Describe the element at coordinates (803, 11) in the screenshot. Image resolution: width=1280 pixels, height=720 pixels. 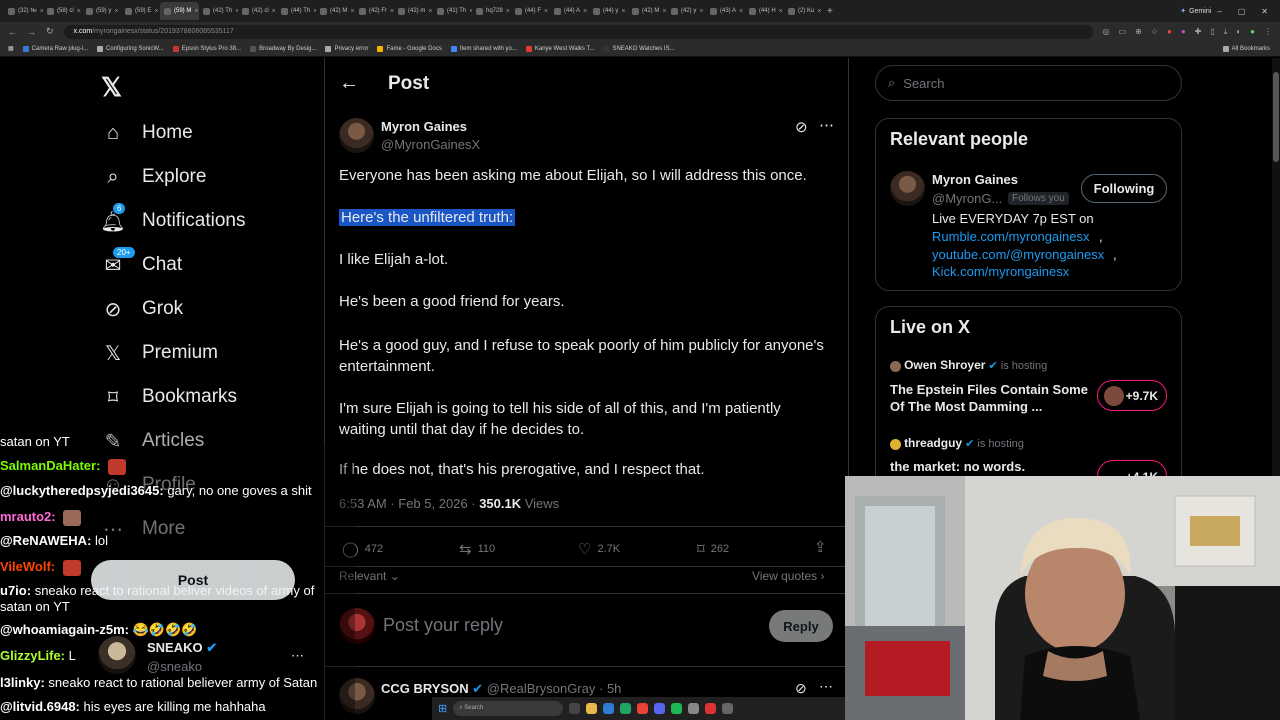
I see `browser-tab: (2) Ku ×` at that location.